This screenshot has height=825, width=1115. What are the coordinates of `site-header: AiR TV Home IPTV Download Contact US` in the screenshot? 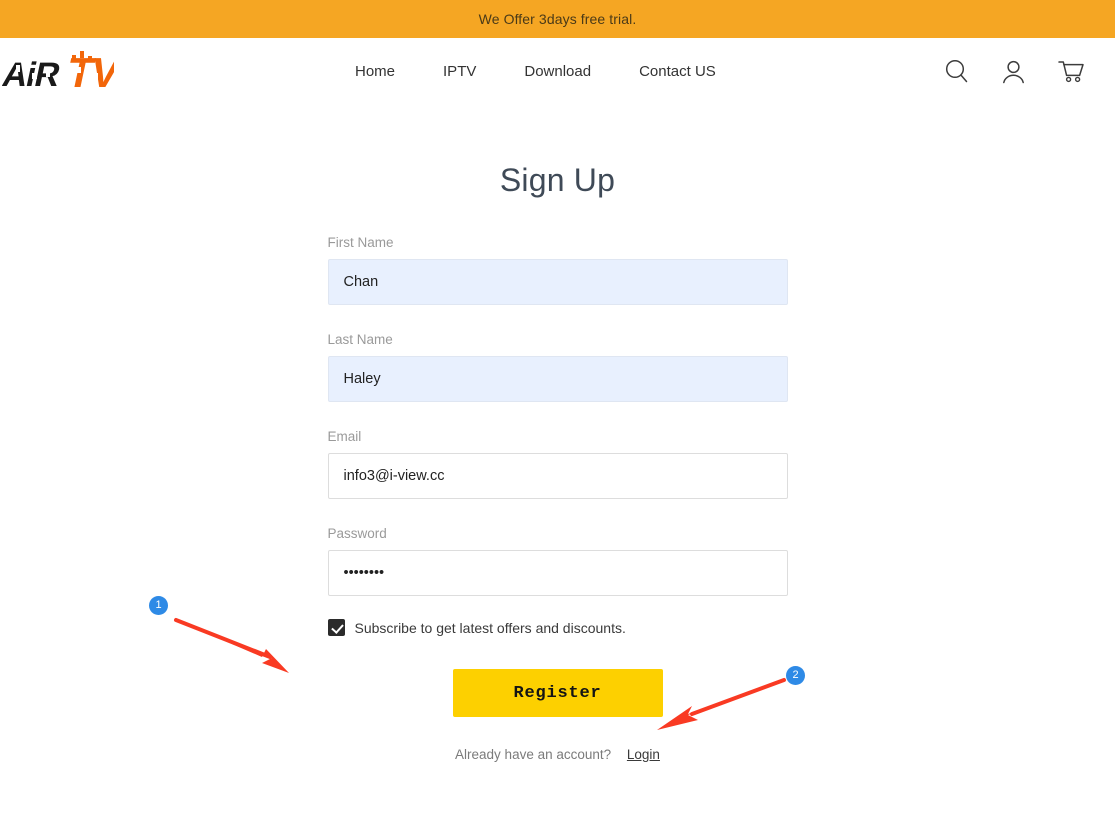 It's located at (557, 71).